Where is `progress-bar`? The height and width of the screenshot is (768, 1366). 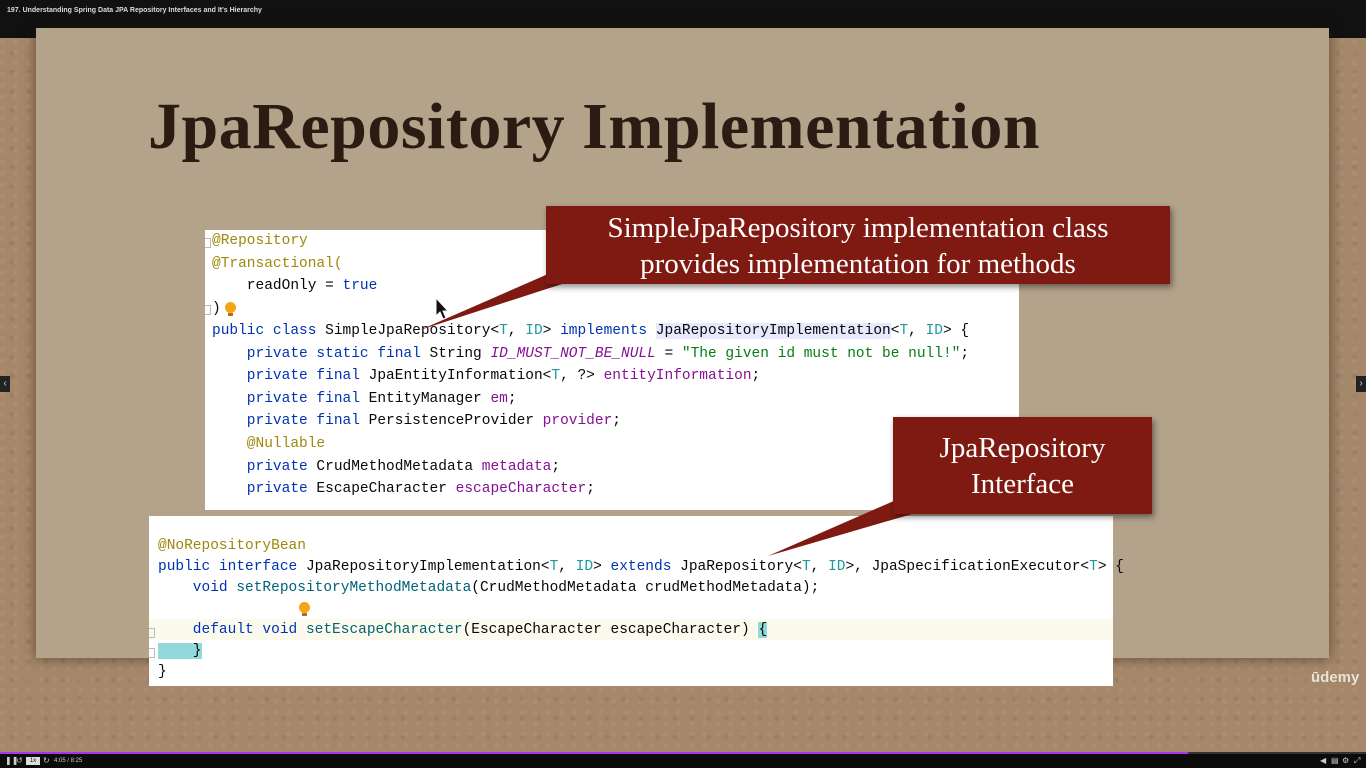
progress-bar is located at coordinates (683, 753).